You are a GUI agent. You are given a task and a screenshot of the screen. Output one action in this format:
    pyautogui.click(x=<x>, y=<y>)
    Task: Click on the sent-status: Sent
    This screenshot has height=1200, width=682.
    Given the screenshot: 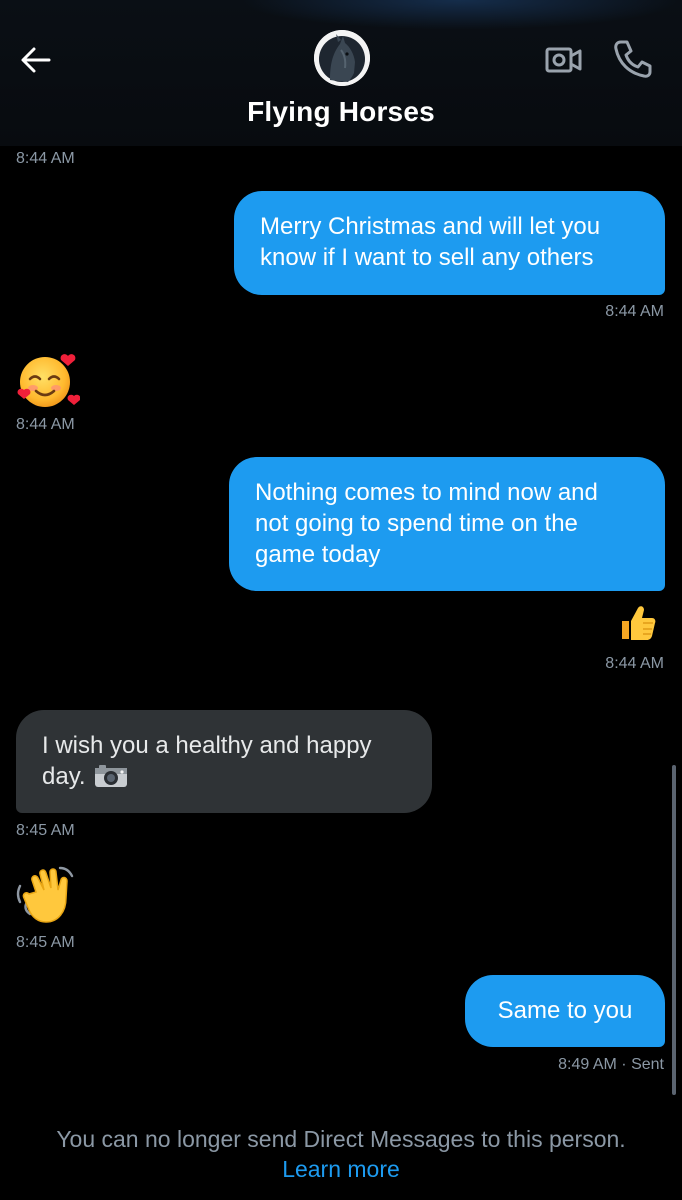 What is the action you would take?
    pyautogui.click(x=647, y=1064)
    